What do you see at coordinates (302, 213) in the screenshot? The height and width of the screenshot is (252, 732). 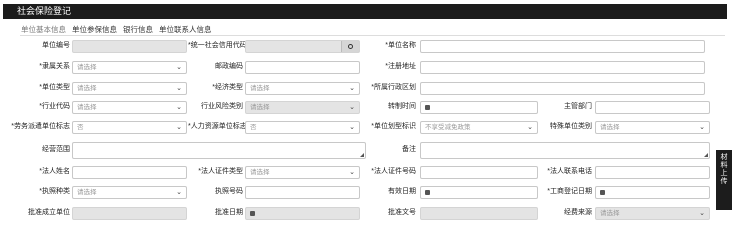 I see `approve-date-field` at bounding box center [302, 213].